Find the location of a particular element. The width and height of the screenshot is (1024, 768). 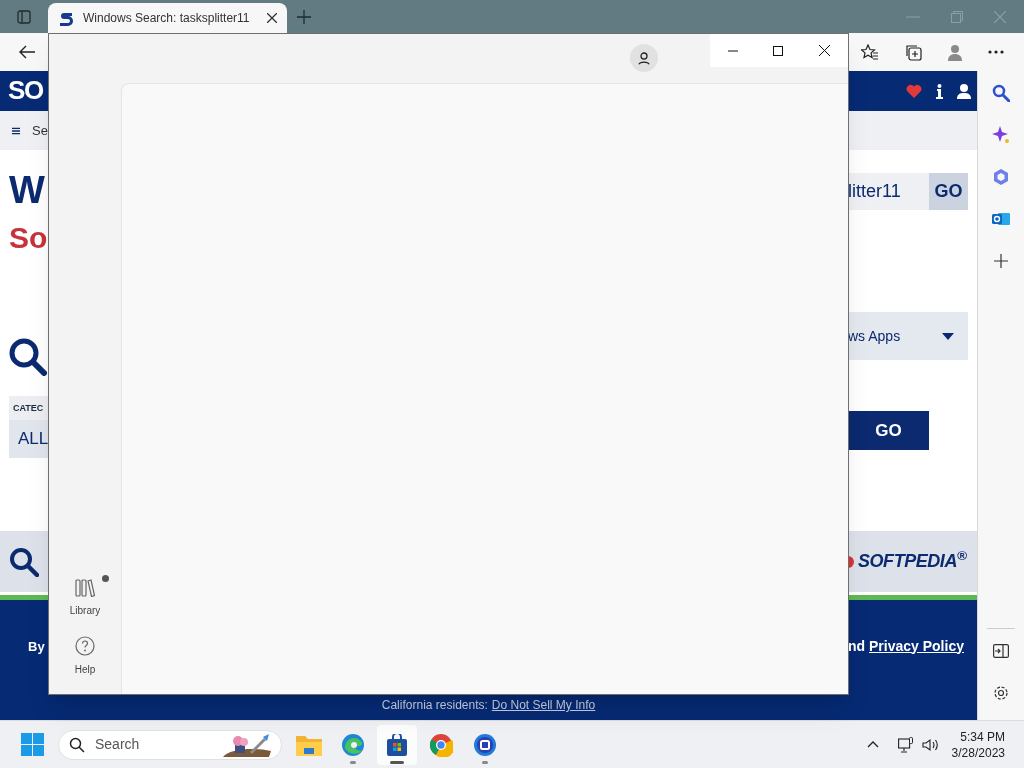

settings-icon is located at coordinates (1001, 693).